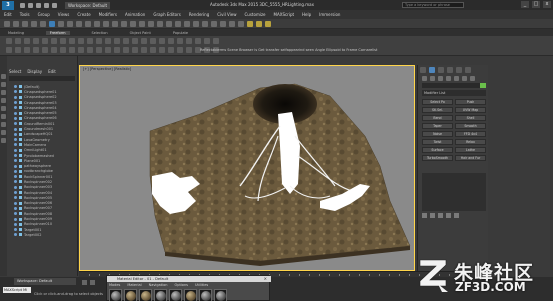  Describe the element at coordinates (437, 118) in the screenshot. I see `modifier-button: Bend` at that location.